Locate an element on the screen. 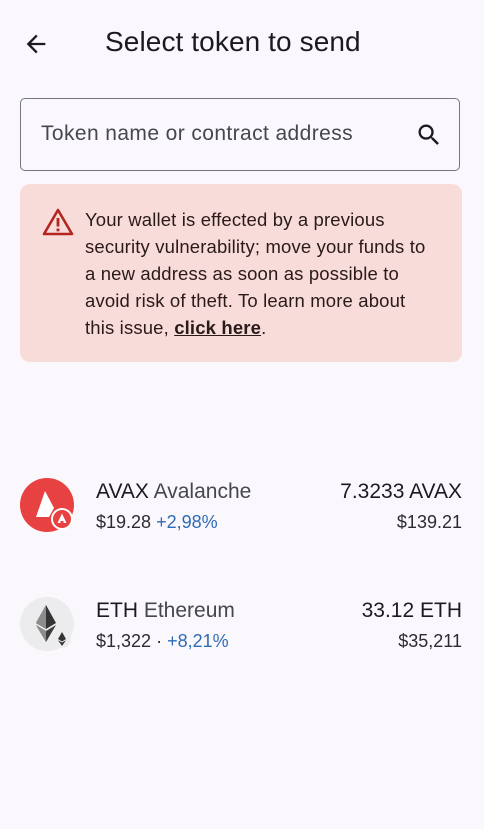 The height and width of the screenshot is (829, 484). token-price-line: $1,322 · +8,21% is located at coordinates (162, 641).